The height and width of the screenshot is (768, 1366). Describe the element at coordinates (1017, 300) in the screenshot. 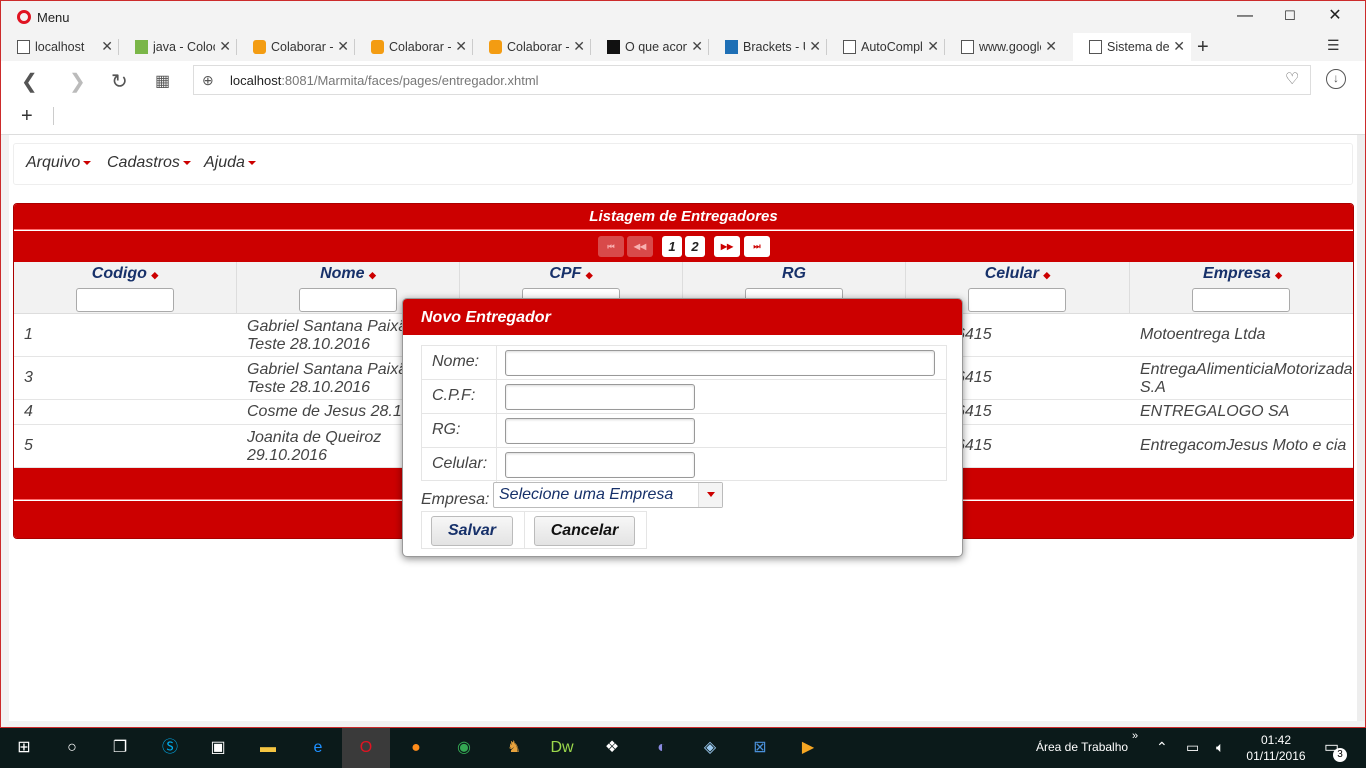

I see `filter-input-celular` at that location.